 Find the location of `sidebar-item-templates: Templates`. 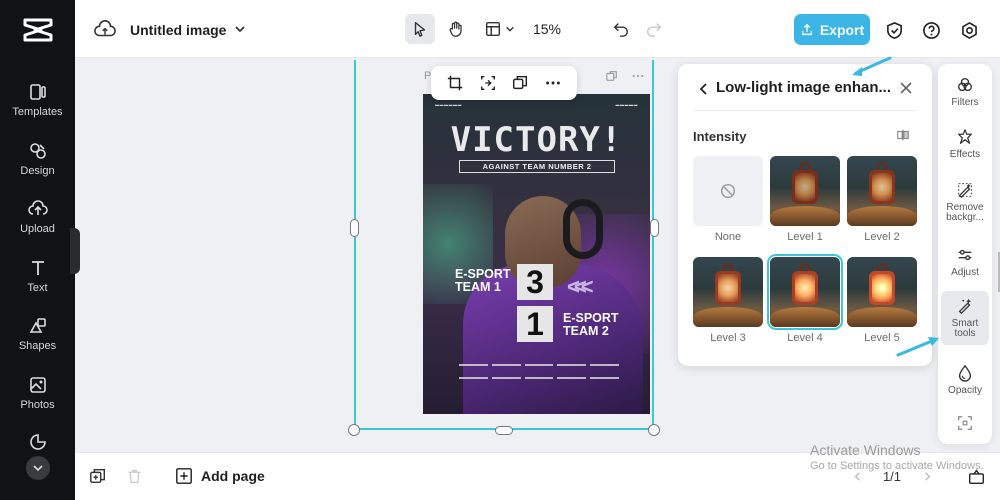

sidebar-item-templates: Templates is located at coordinates (37, 108).